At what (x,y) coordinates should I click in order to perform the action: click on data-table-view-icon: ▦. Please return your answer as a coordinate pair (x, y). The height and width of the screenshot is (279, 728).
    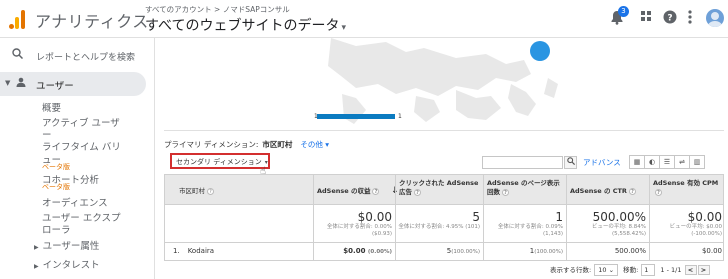
    Looking at the image, I should click on (637, 162).